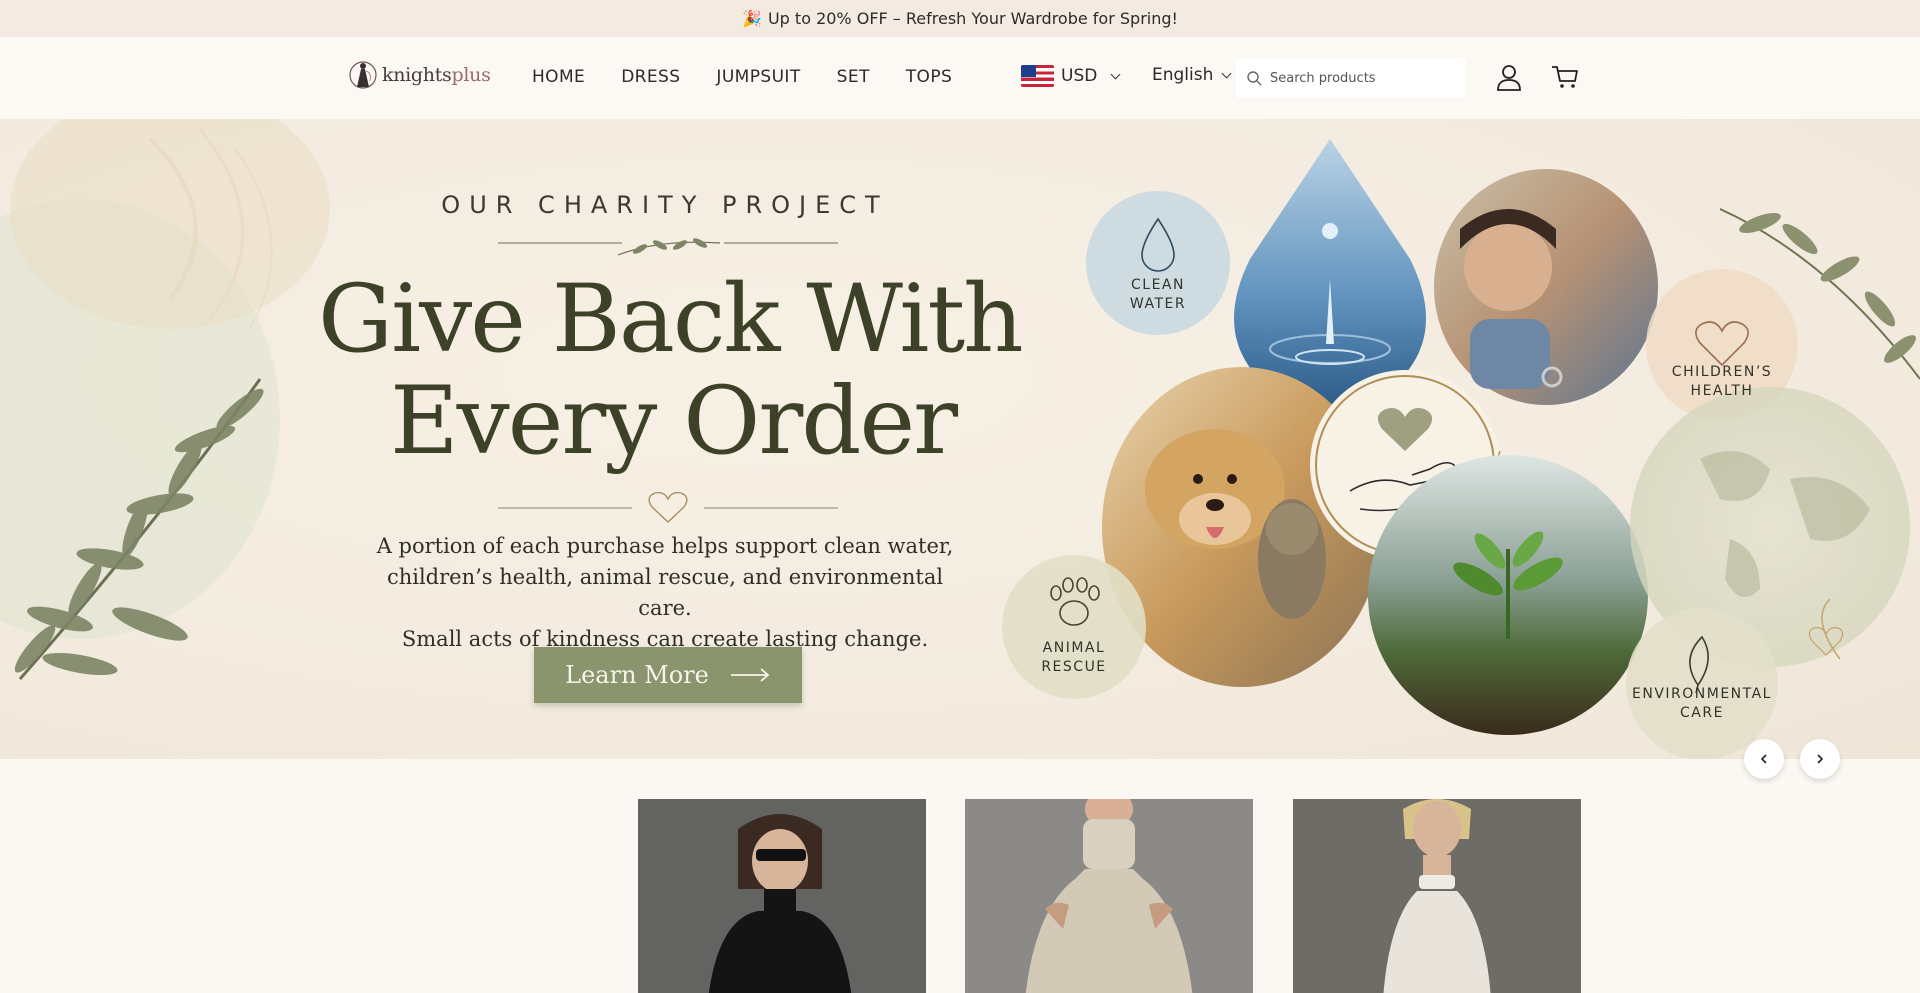 The image size is (1920, 993). What do you see at coordinates (1158, 295) in the screenshot?
I see `cause-clean-water-label: CLEAN WATER` at bounding box center [1158, 295].